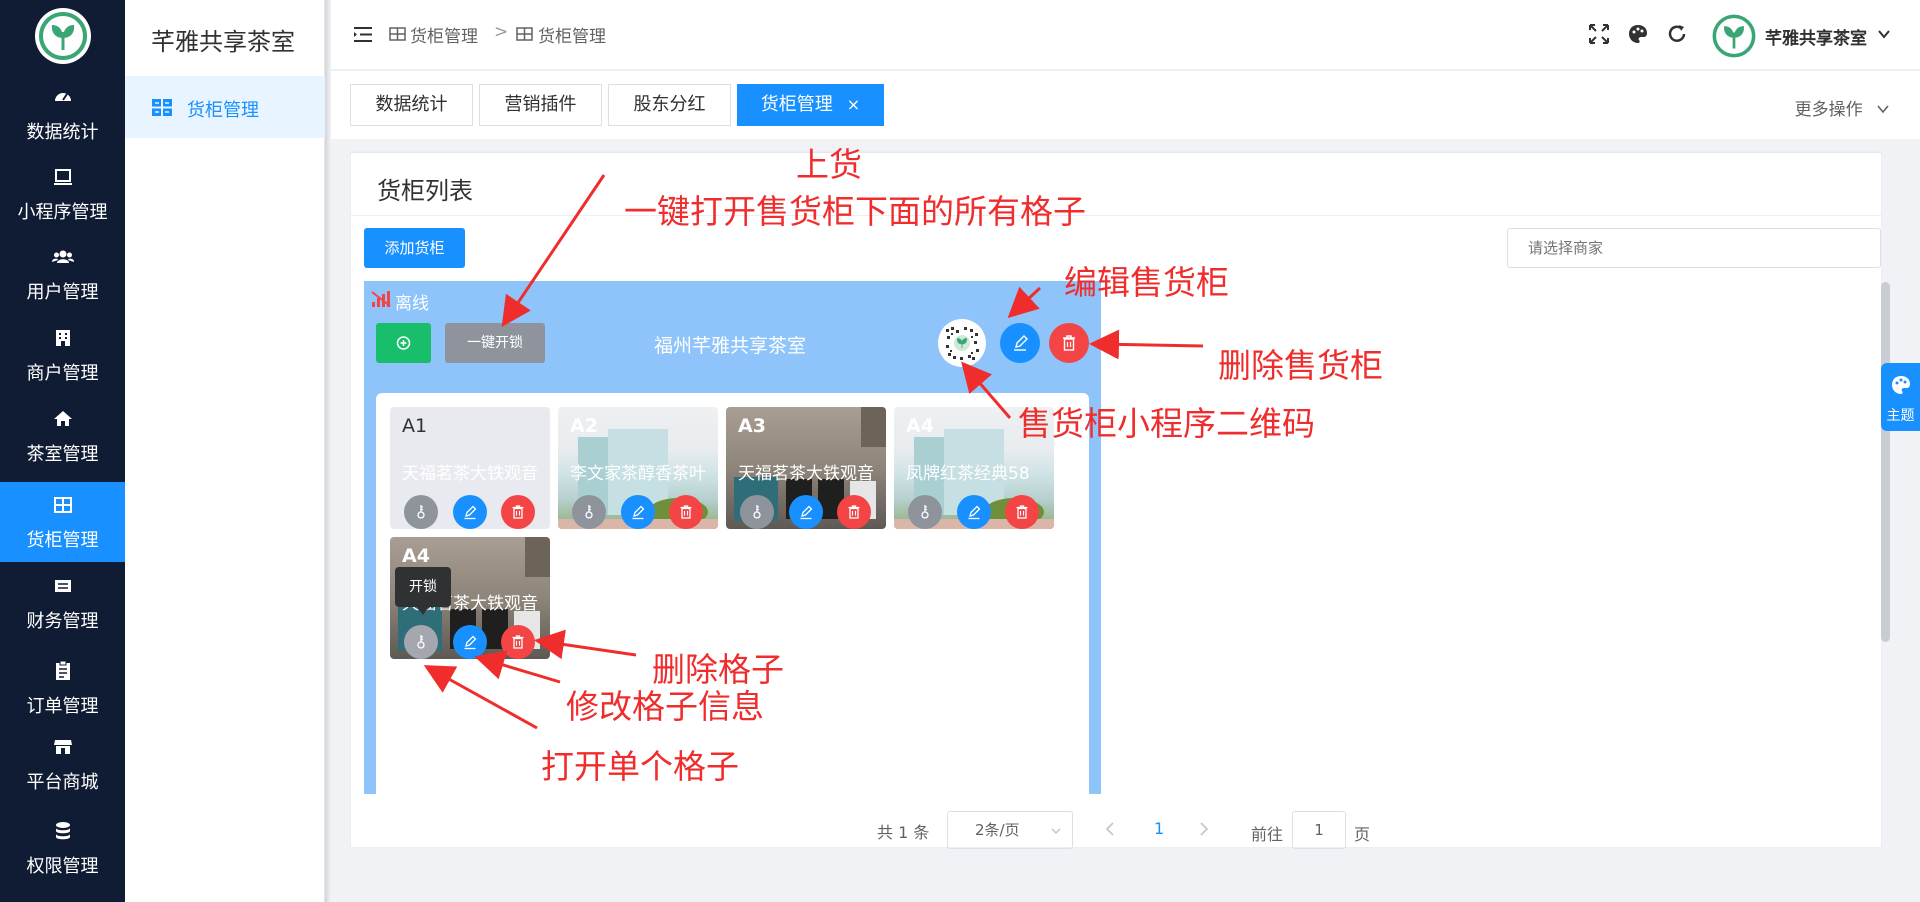  What do you see at coordinates (829, 164) in the screenshot?
I see `annotation-stock: 上货` at bounding box center [829, 164].